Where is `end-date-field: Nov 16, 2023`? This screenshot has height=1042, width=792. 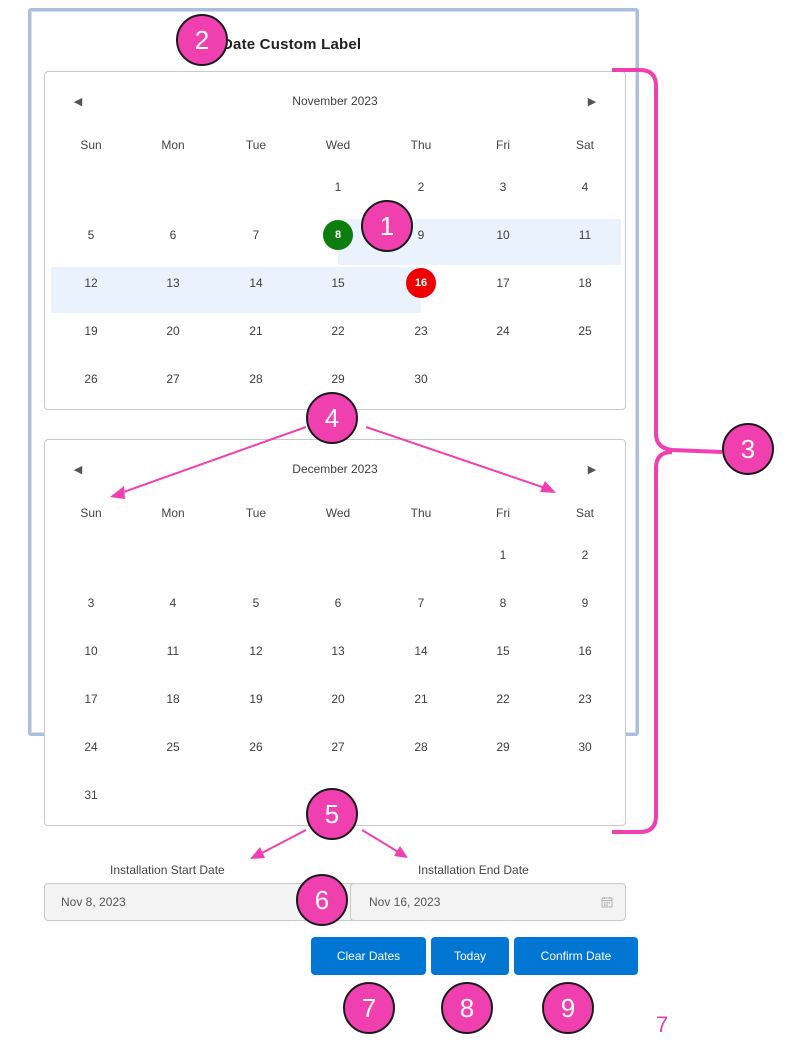
end-date-field: Nov 16, 2023 is located at coordinates (488, 902).